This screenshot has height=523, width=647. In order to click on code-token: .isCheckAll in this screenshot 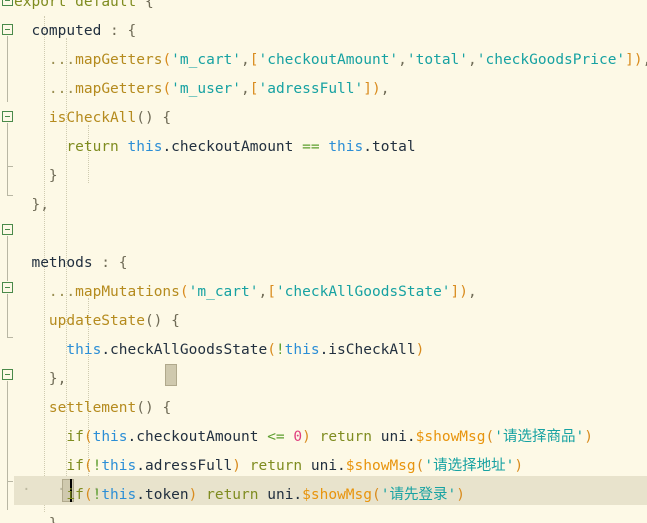, I will do `click(367, 350)`.